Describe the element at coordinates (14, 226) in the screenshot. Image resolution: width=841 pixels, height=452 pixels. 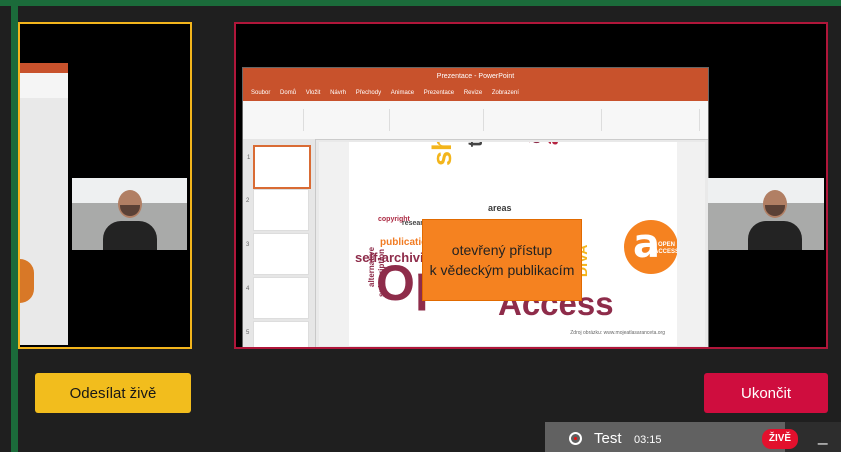
I see `window-border-left` at that location.